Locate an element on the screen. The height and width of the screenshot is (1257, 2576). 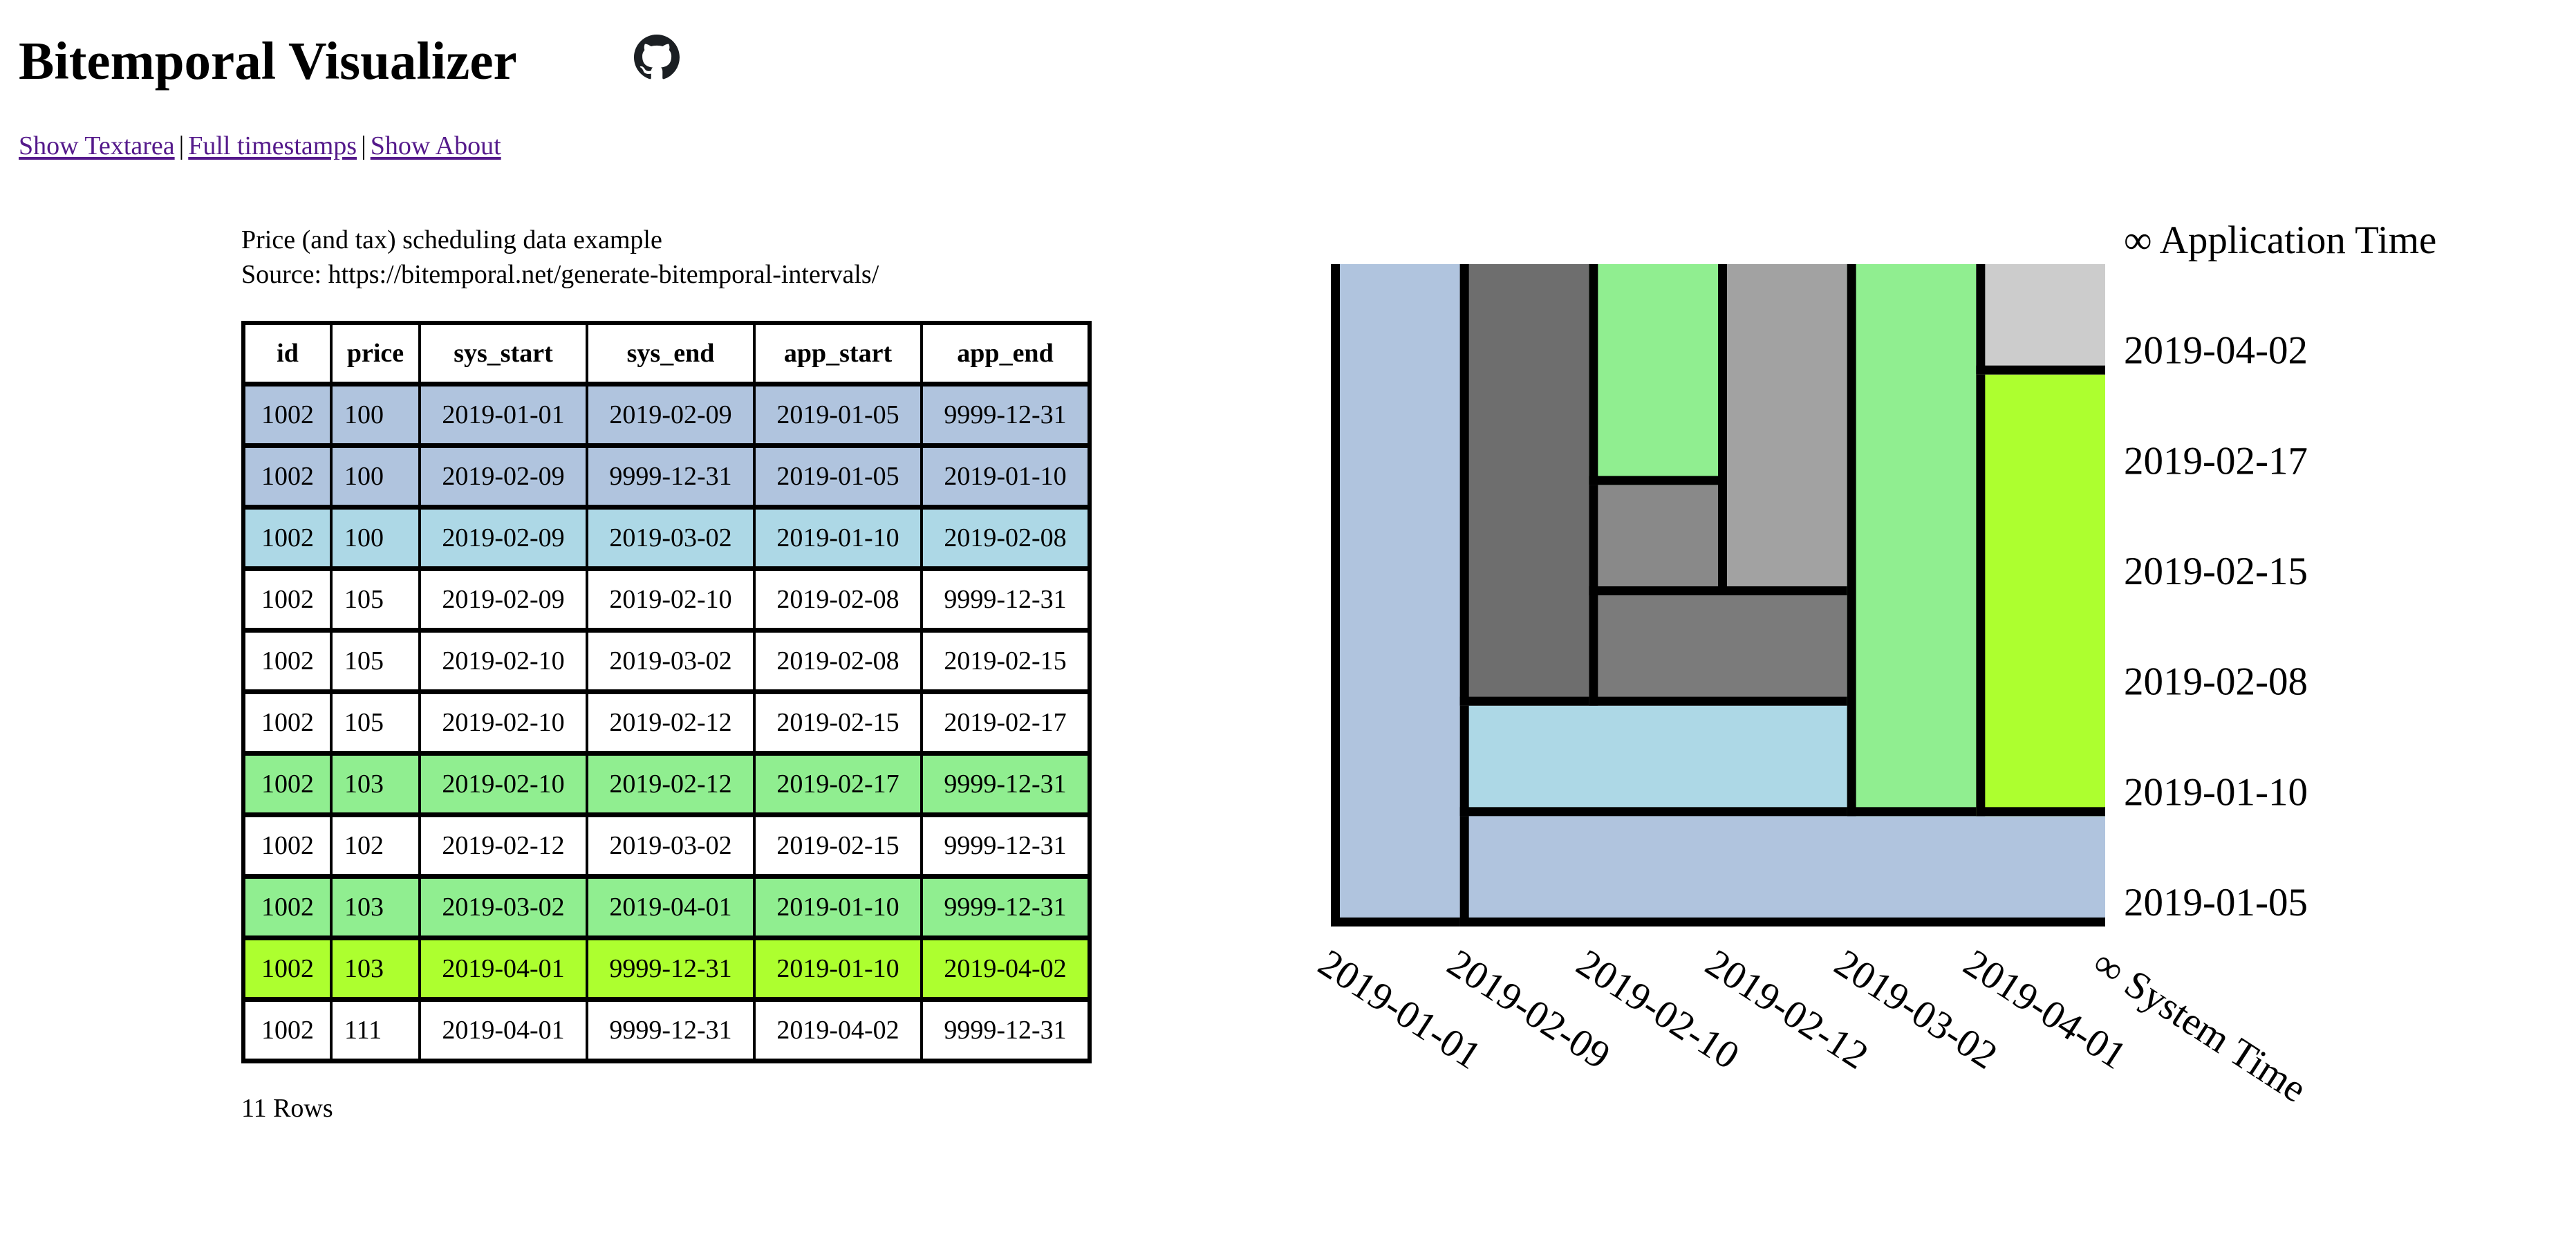
y-tick-label: 2019-01-05 is located at coordinates (2216, 903).